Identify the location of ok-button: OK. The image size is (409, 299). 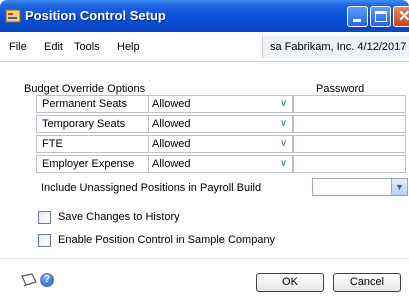
(290, 282).